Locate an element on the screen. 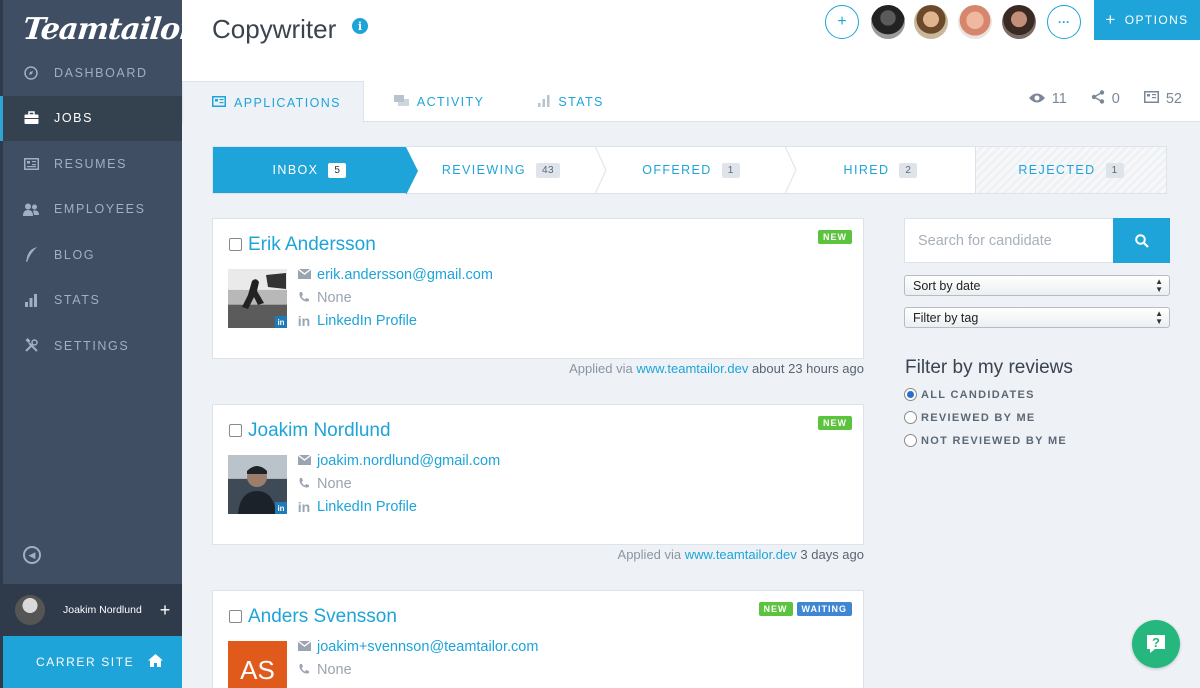  search-input is located at coordinates (1008, 240).